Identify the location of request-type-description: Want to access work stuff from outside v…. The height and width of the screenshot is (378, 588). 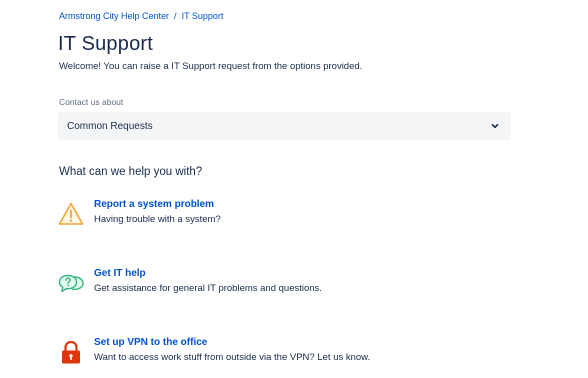
(232, 357).